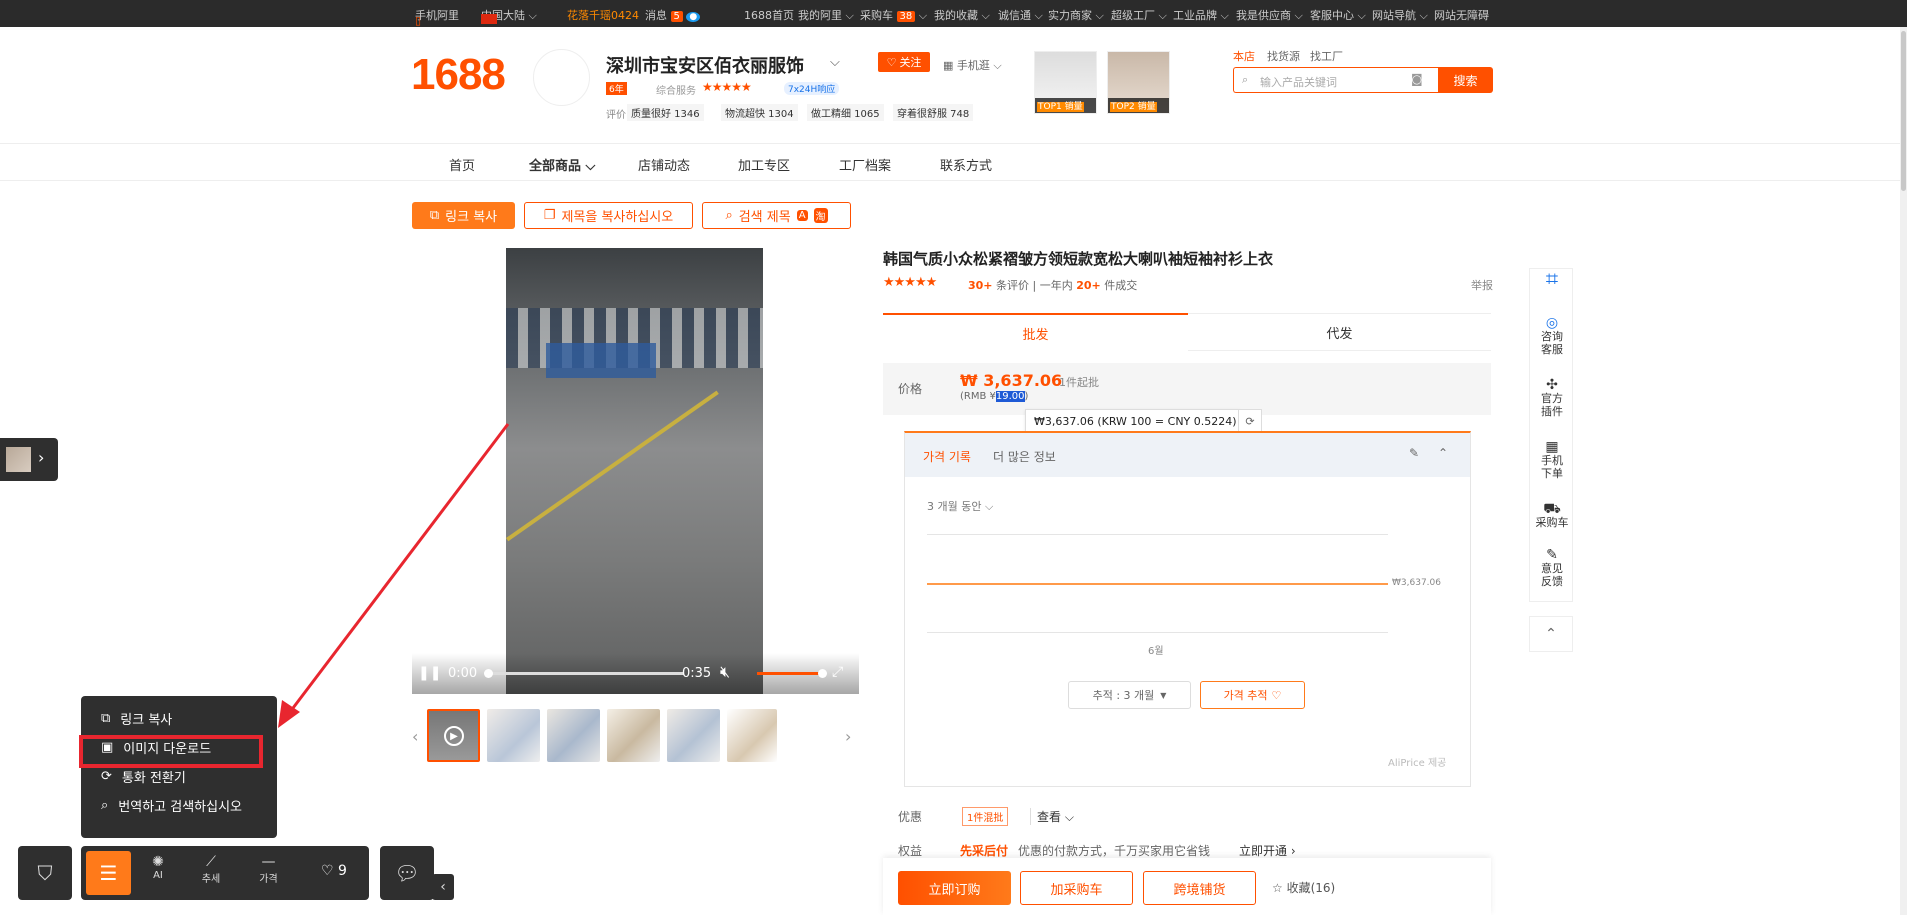 The image size is (1907, 915). I want to click on price-button: — 가격, so click(268, 869).